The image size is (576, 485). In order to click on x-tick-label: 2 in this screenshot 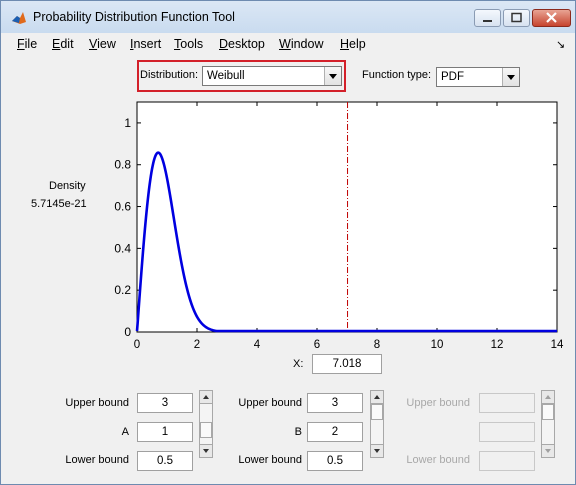, I will do `click(197, 345)`.